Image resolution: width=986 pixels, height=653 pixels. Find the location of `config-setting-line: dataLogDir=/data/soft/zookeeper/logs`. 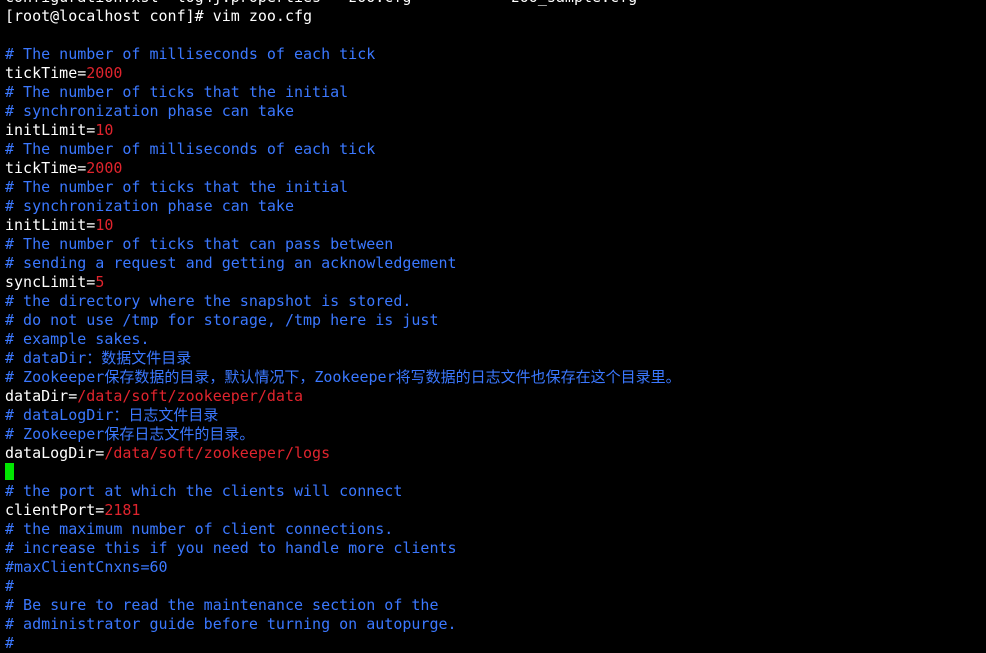

config-setting-line: dataLogDir=/data/soft/zookeeper/logs is located at coordinates (493, 453).